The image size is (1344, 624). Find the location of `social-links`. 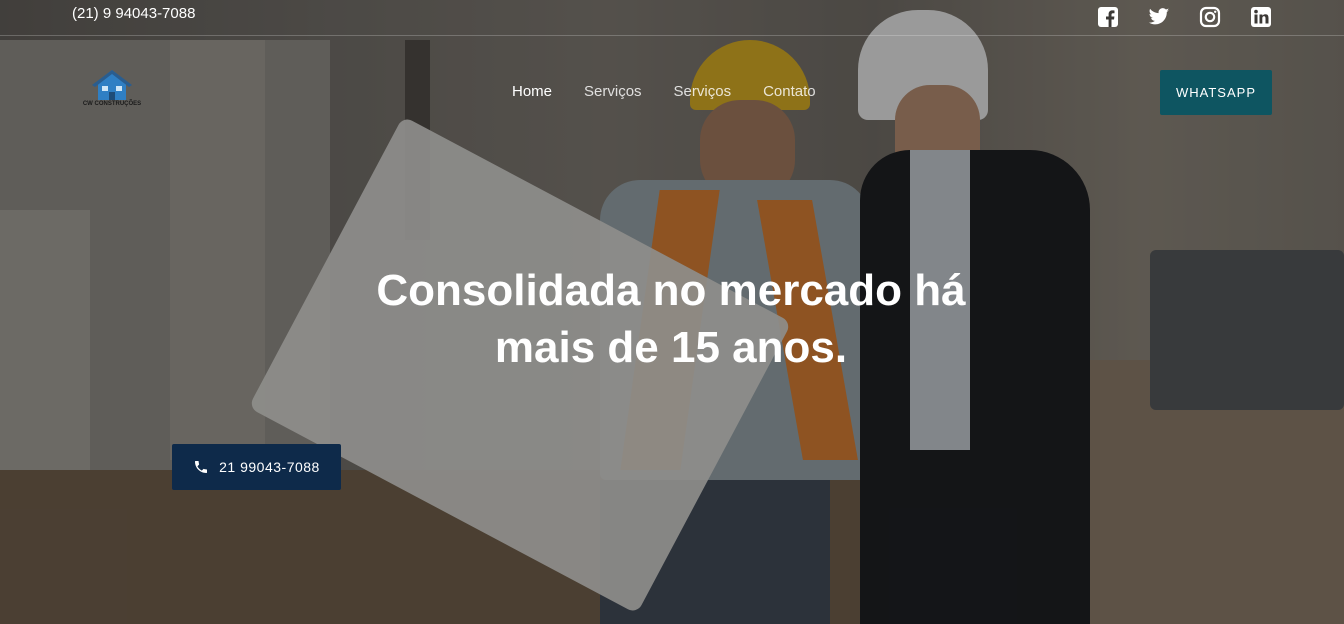

social-links is located at coordinates (1184, 17).